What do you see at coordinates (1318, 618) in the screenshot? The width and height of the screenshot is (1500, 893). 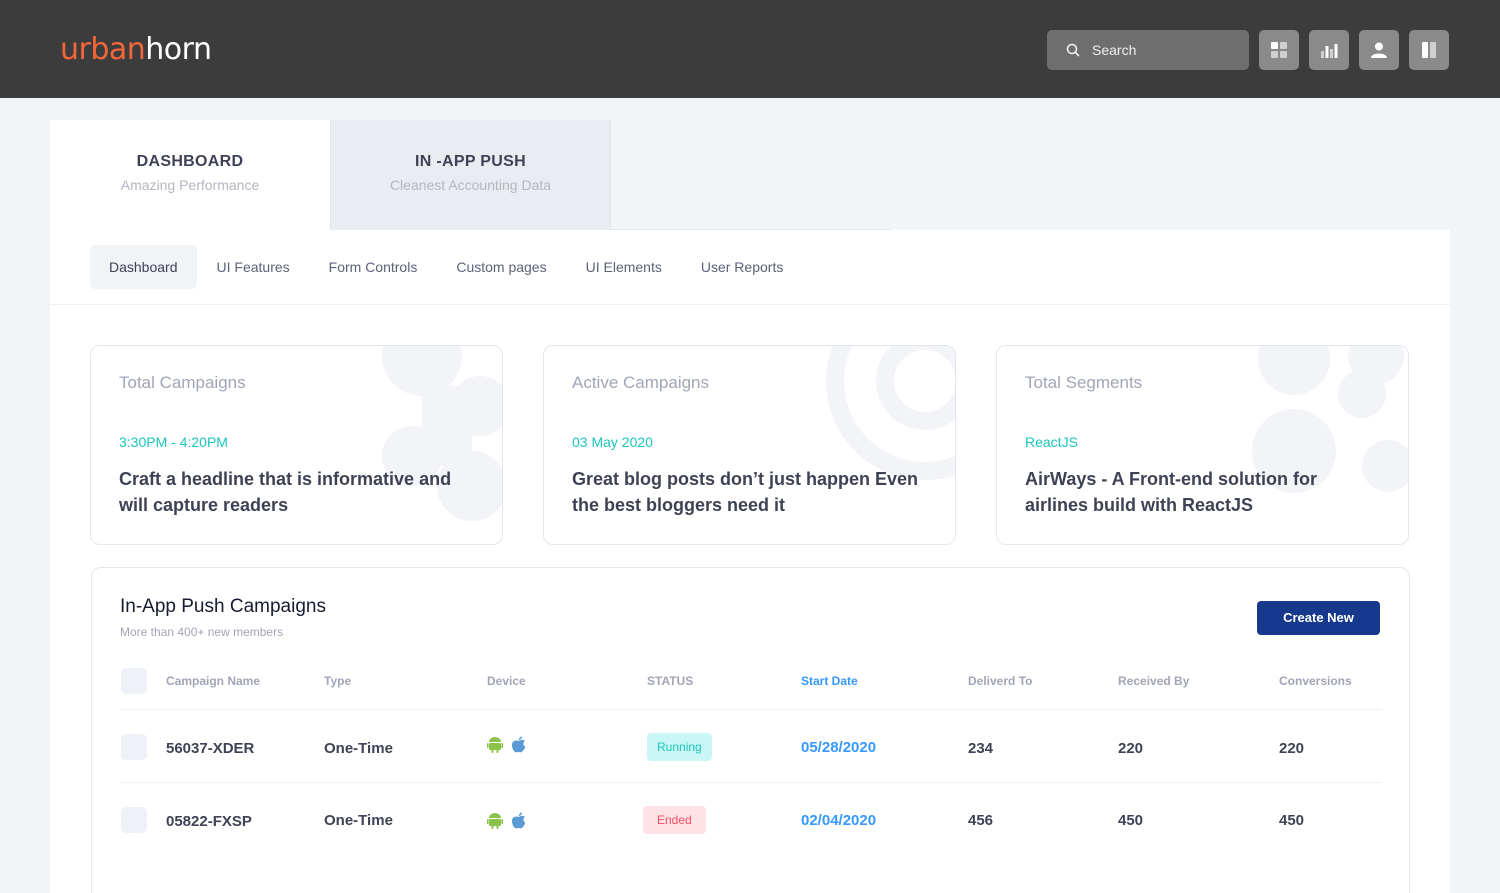 I see `create-new-button: Create New` at bounding box center [1318, 618].